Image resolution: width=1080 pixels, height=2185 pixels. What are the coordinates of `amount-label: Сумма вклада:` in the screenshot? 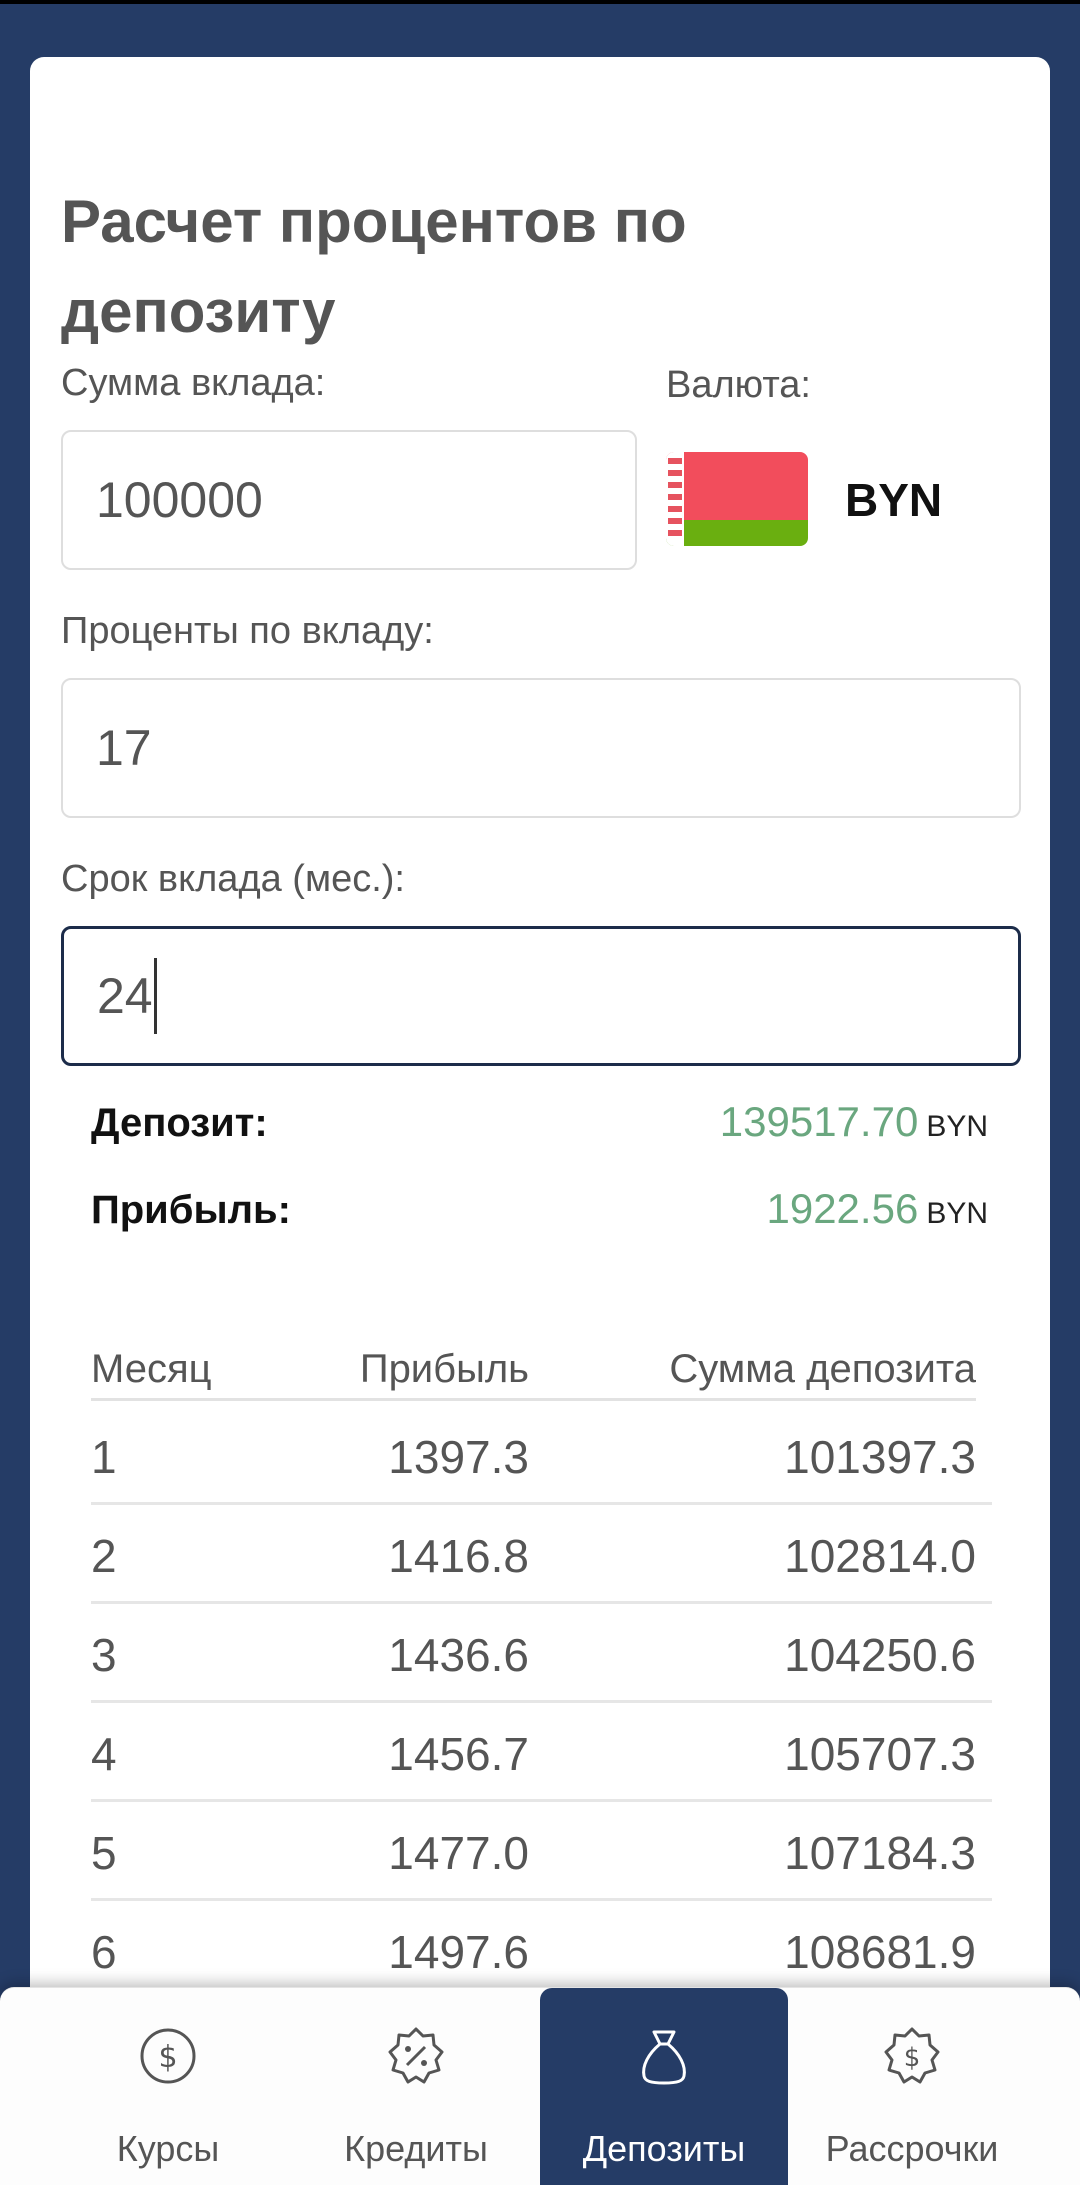 It's located at (193, 383).